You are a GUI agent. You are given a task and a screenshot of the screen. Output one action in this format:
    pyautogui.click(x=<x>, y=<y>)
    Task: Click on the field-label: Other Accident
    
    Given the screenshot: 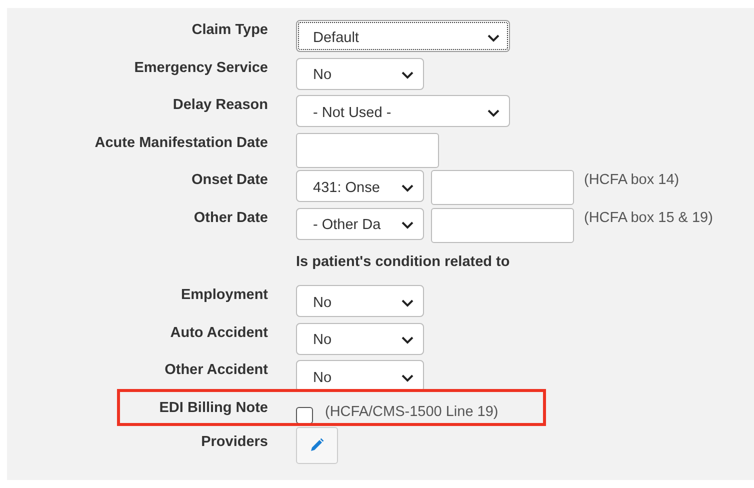 What is the action you would take?
    pyautogui.click(x=216, y=370)
    